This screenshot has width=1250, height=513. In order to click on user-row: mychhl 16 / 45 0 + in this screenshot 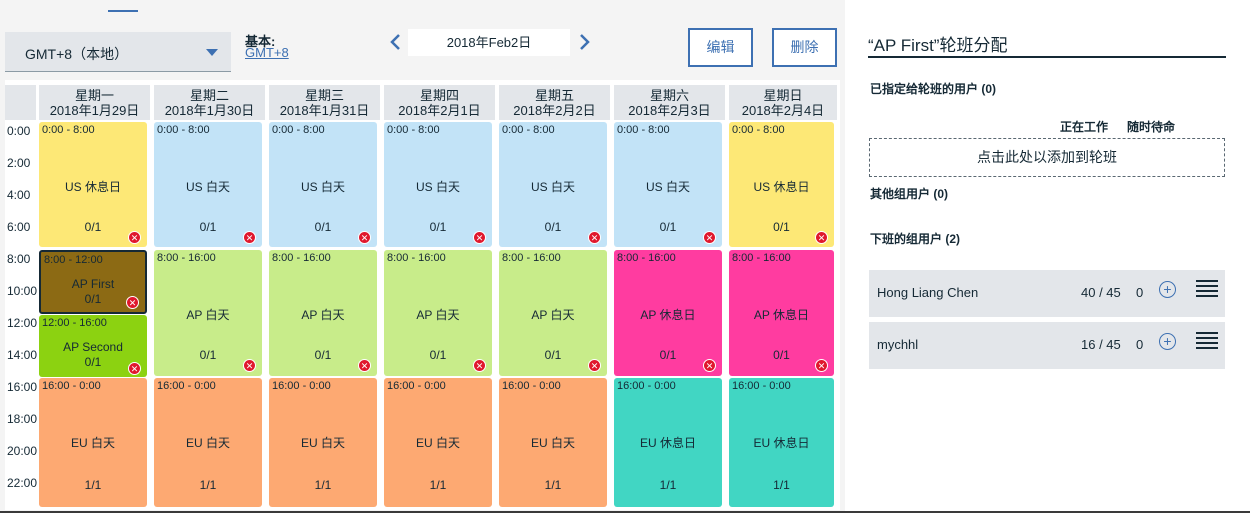, I will do `click(1047, 345)`.